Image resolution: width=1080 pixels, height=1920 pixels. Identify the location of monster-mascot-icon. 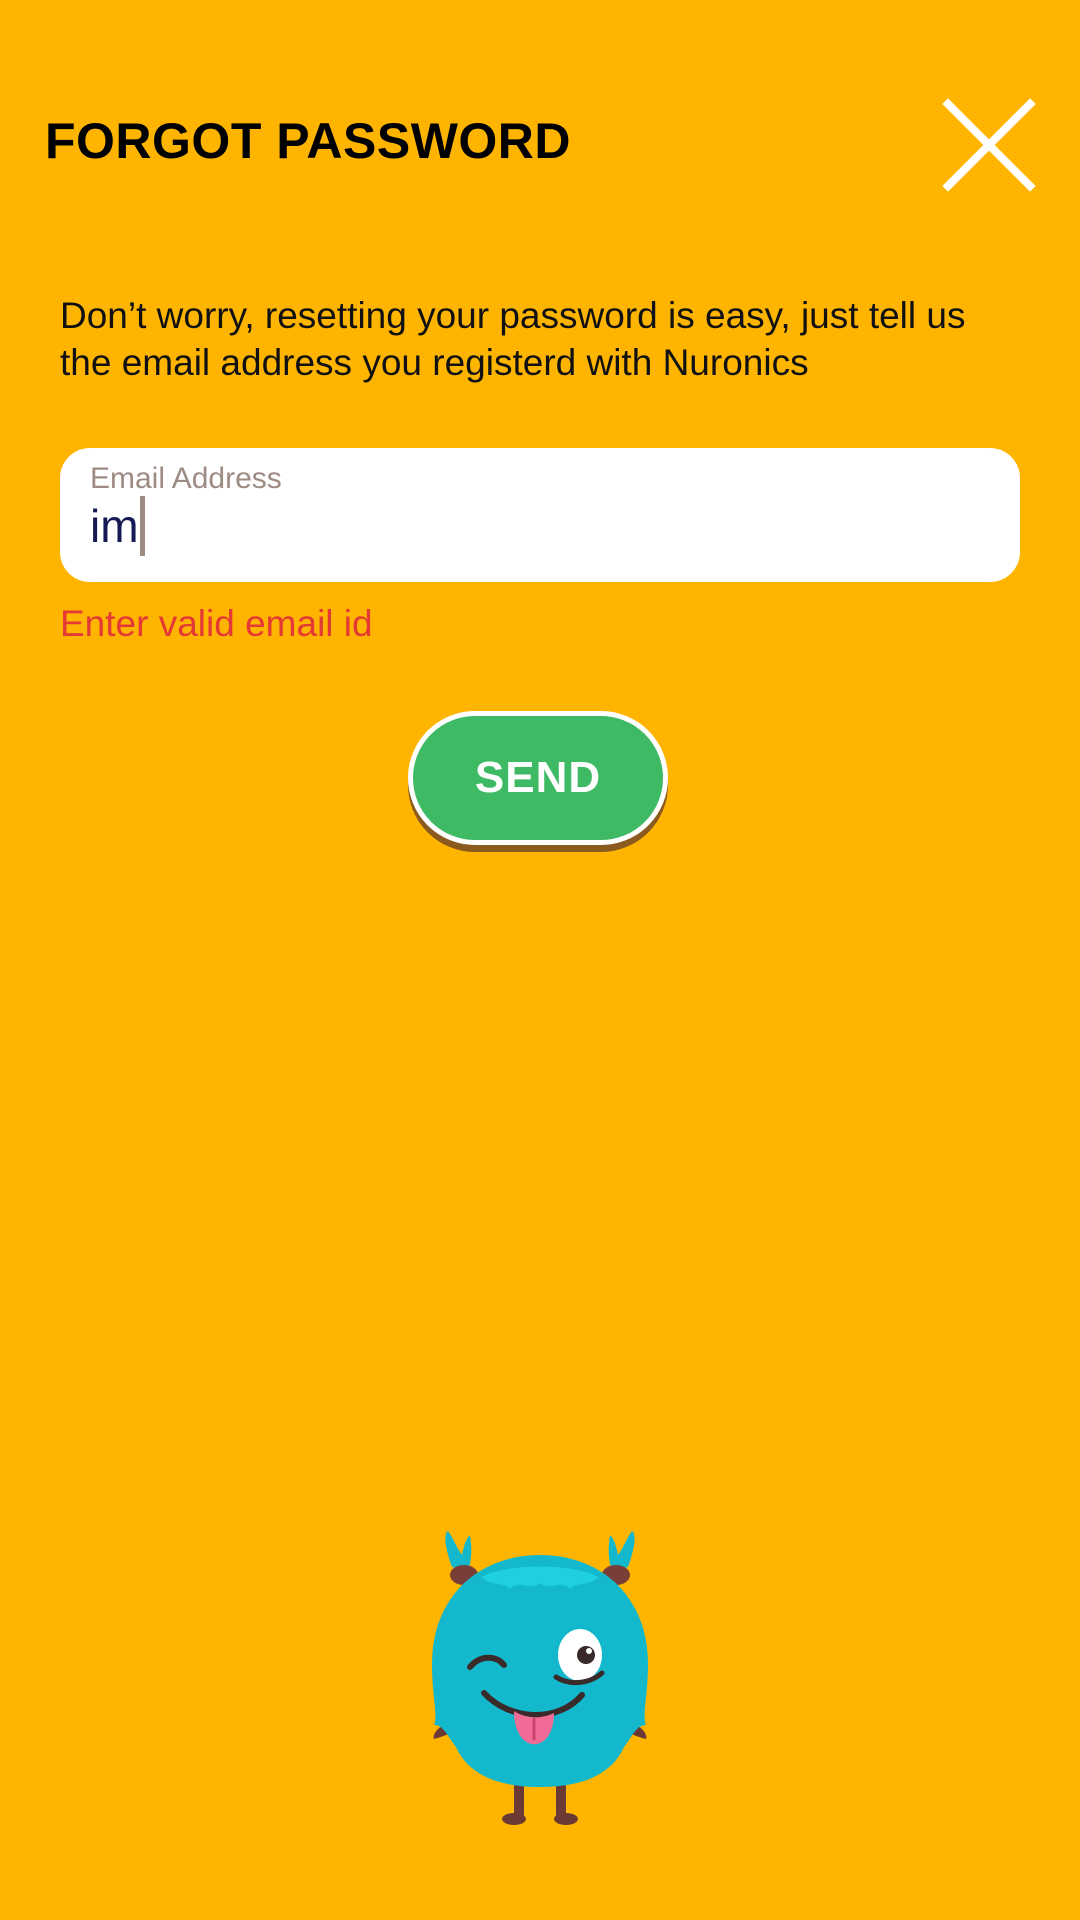
(540, 1678).